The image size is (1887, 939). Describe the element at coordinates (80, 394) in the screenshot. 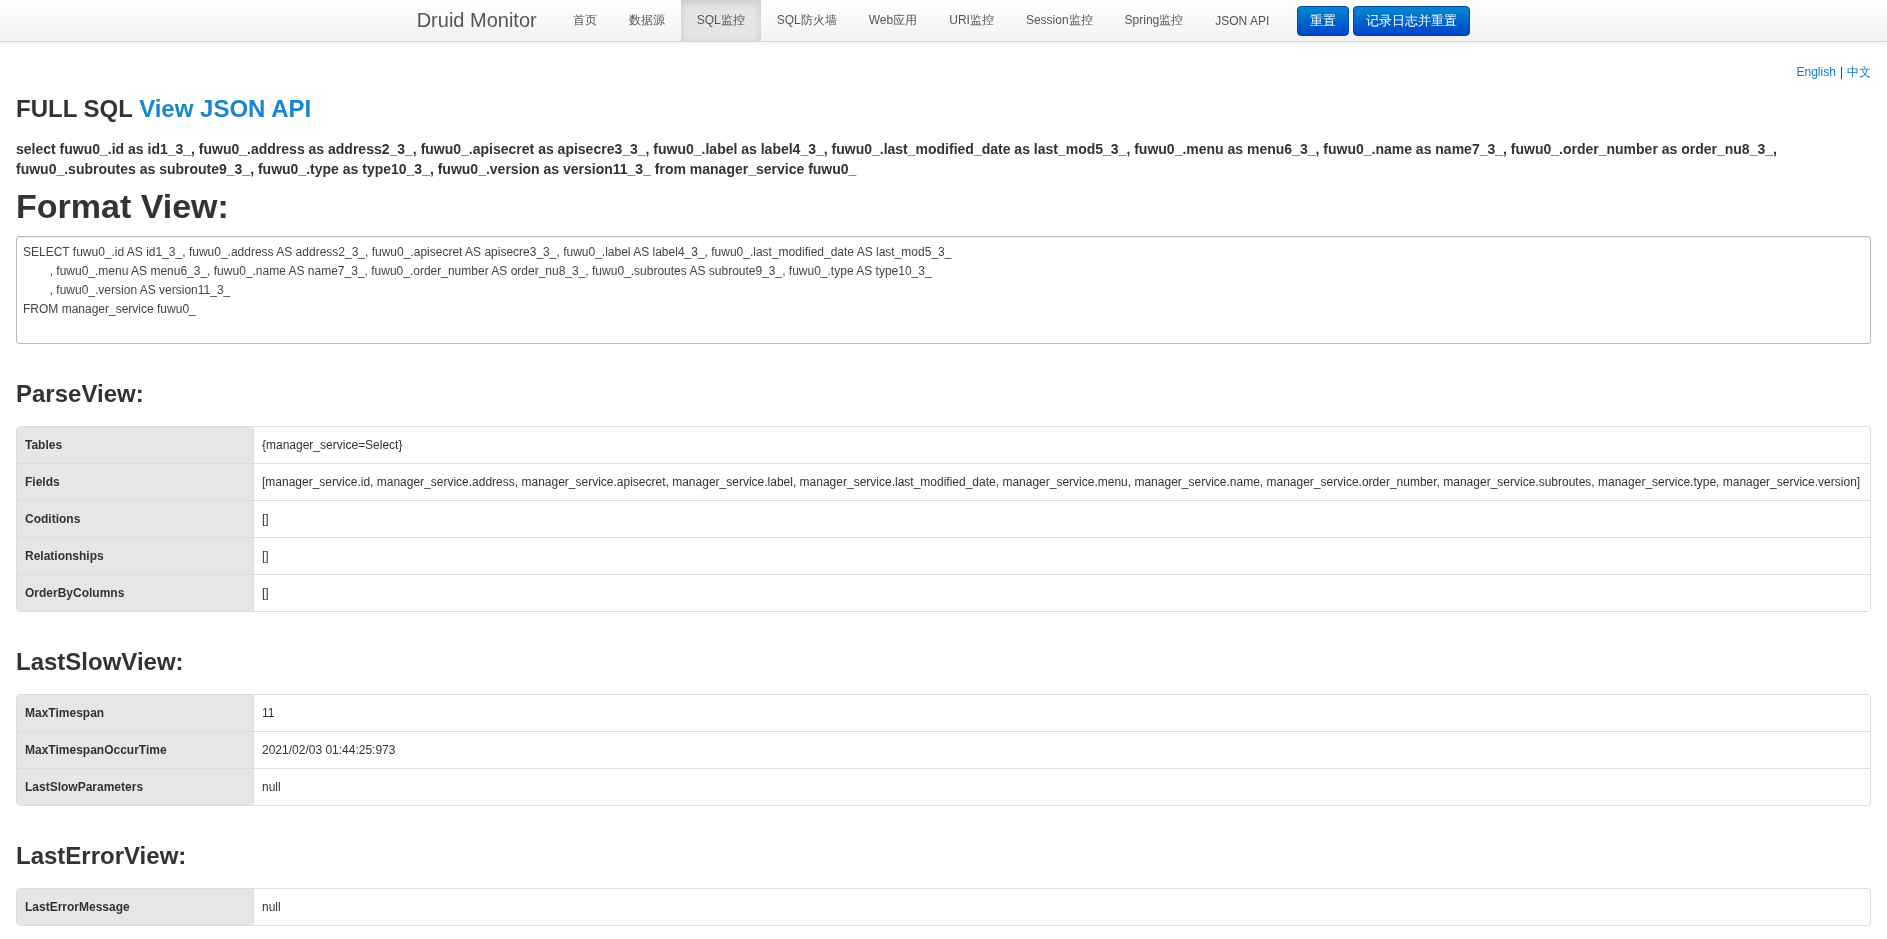

I see `section-heading: ParseView:` at that location.